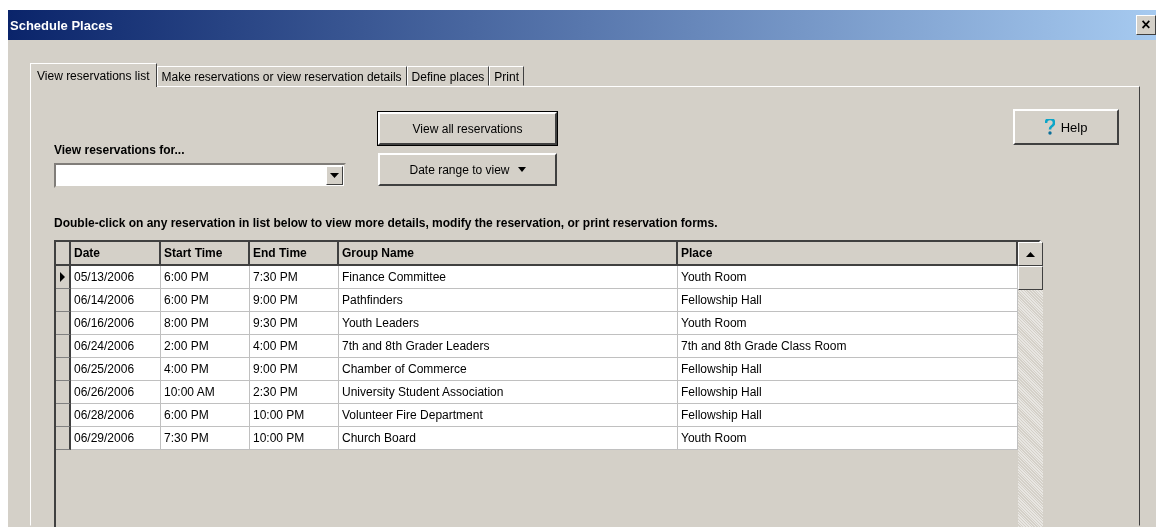 This screenshot has width=1156, height=527. What do you see at coordinates (116, 438) in the screenshot?
I see `table-cell: 06/29/2006` at bounding box center [116, 438].